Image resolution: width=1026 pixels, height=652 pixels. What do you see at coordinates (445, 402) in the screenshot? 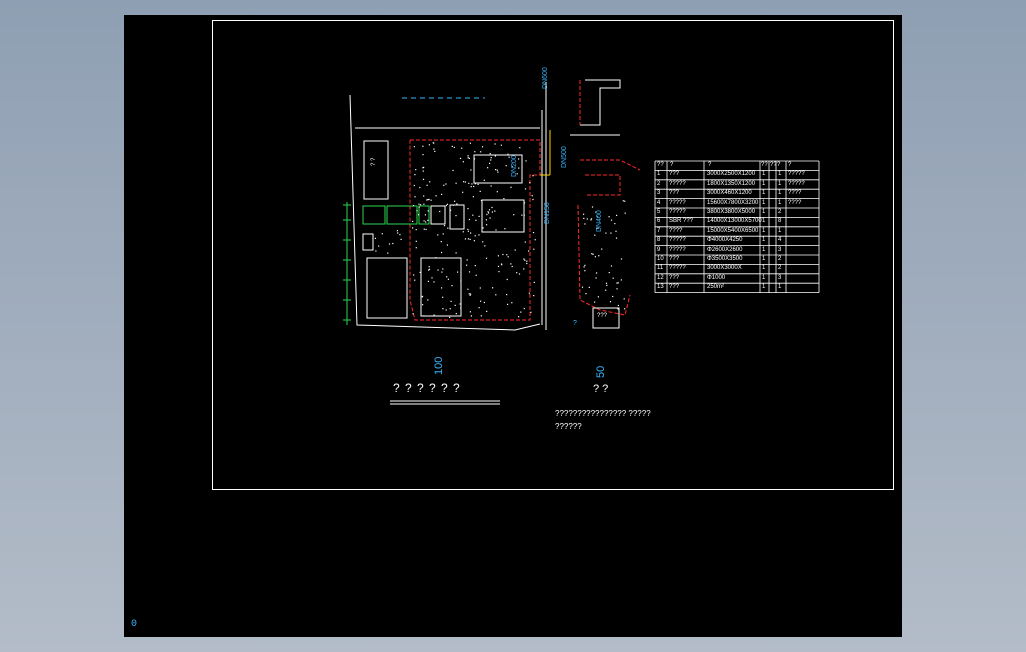
I see `scale-bars` at bounding box center [445, 402].